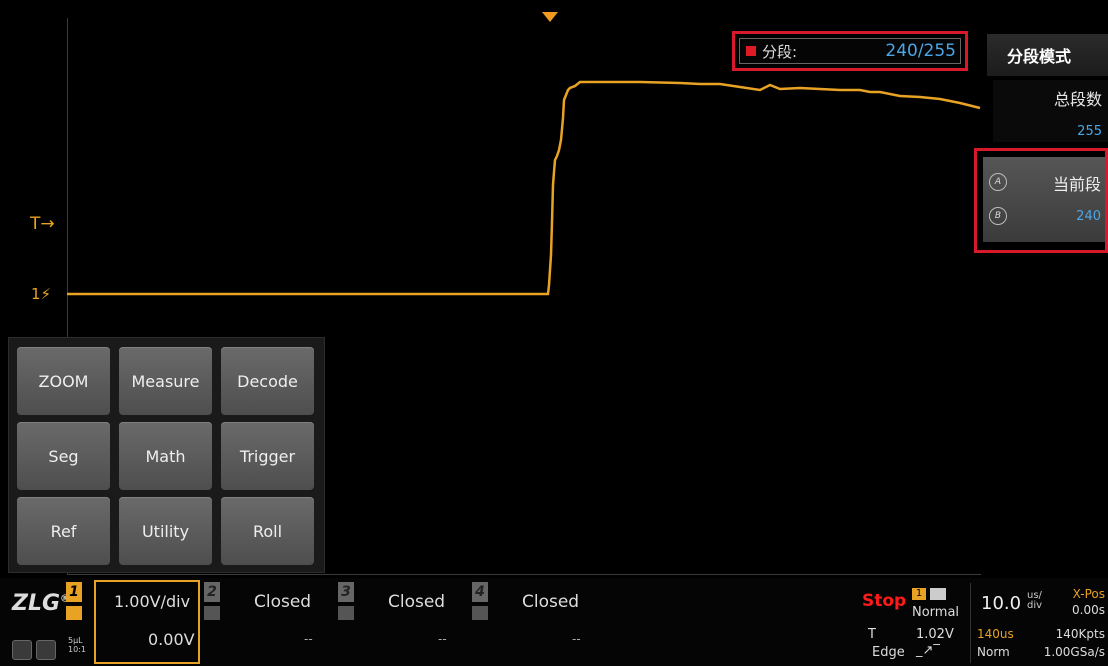  Describe the element at coordinates (919, 594) in the screenshot. I see `trigger-source: 1` at that location.